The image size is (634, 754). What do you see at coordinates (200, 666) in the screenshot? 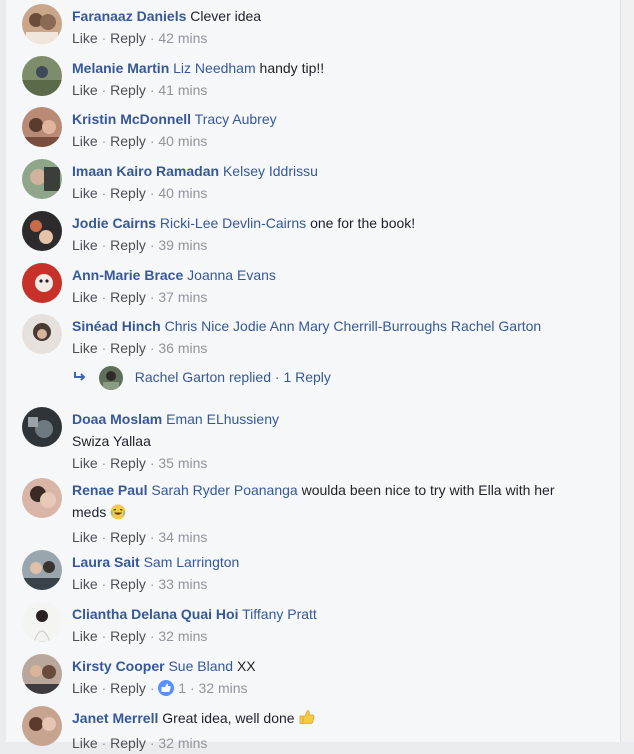
I see `mention-link: Sue Bland` at bounding box center [200, 666].